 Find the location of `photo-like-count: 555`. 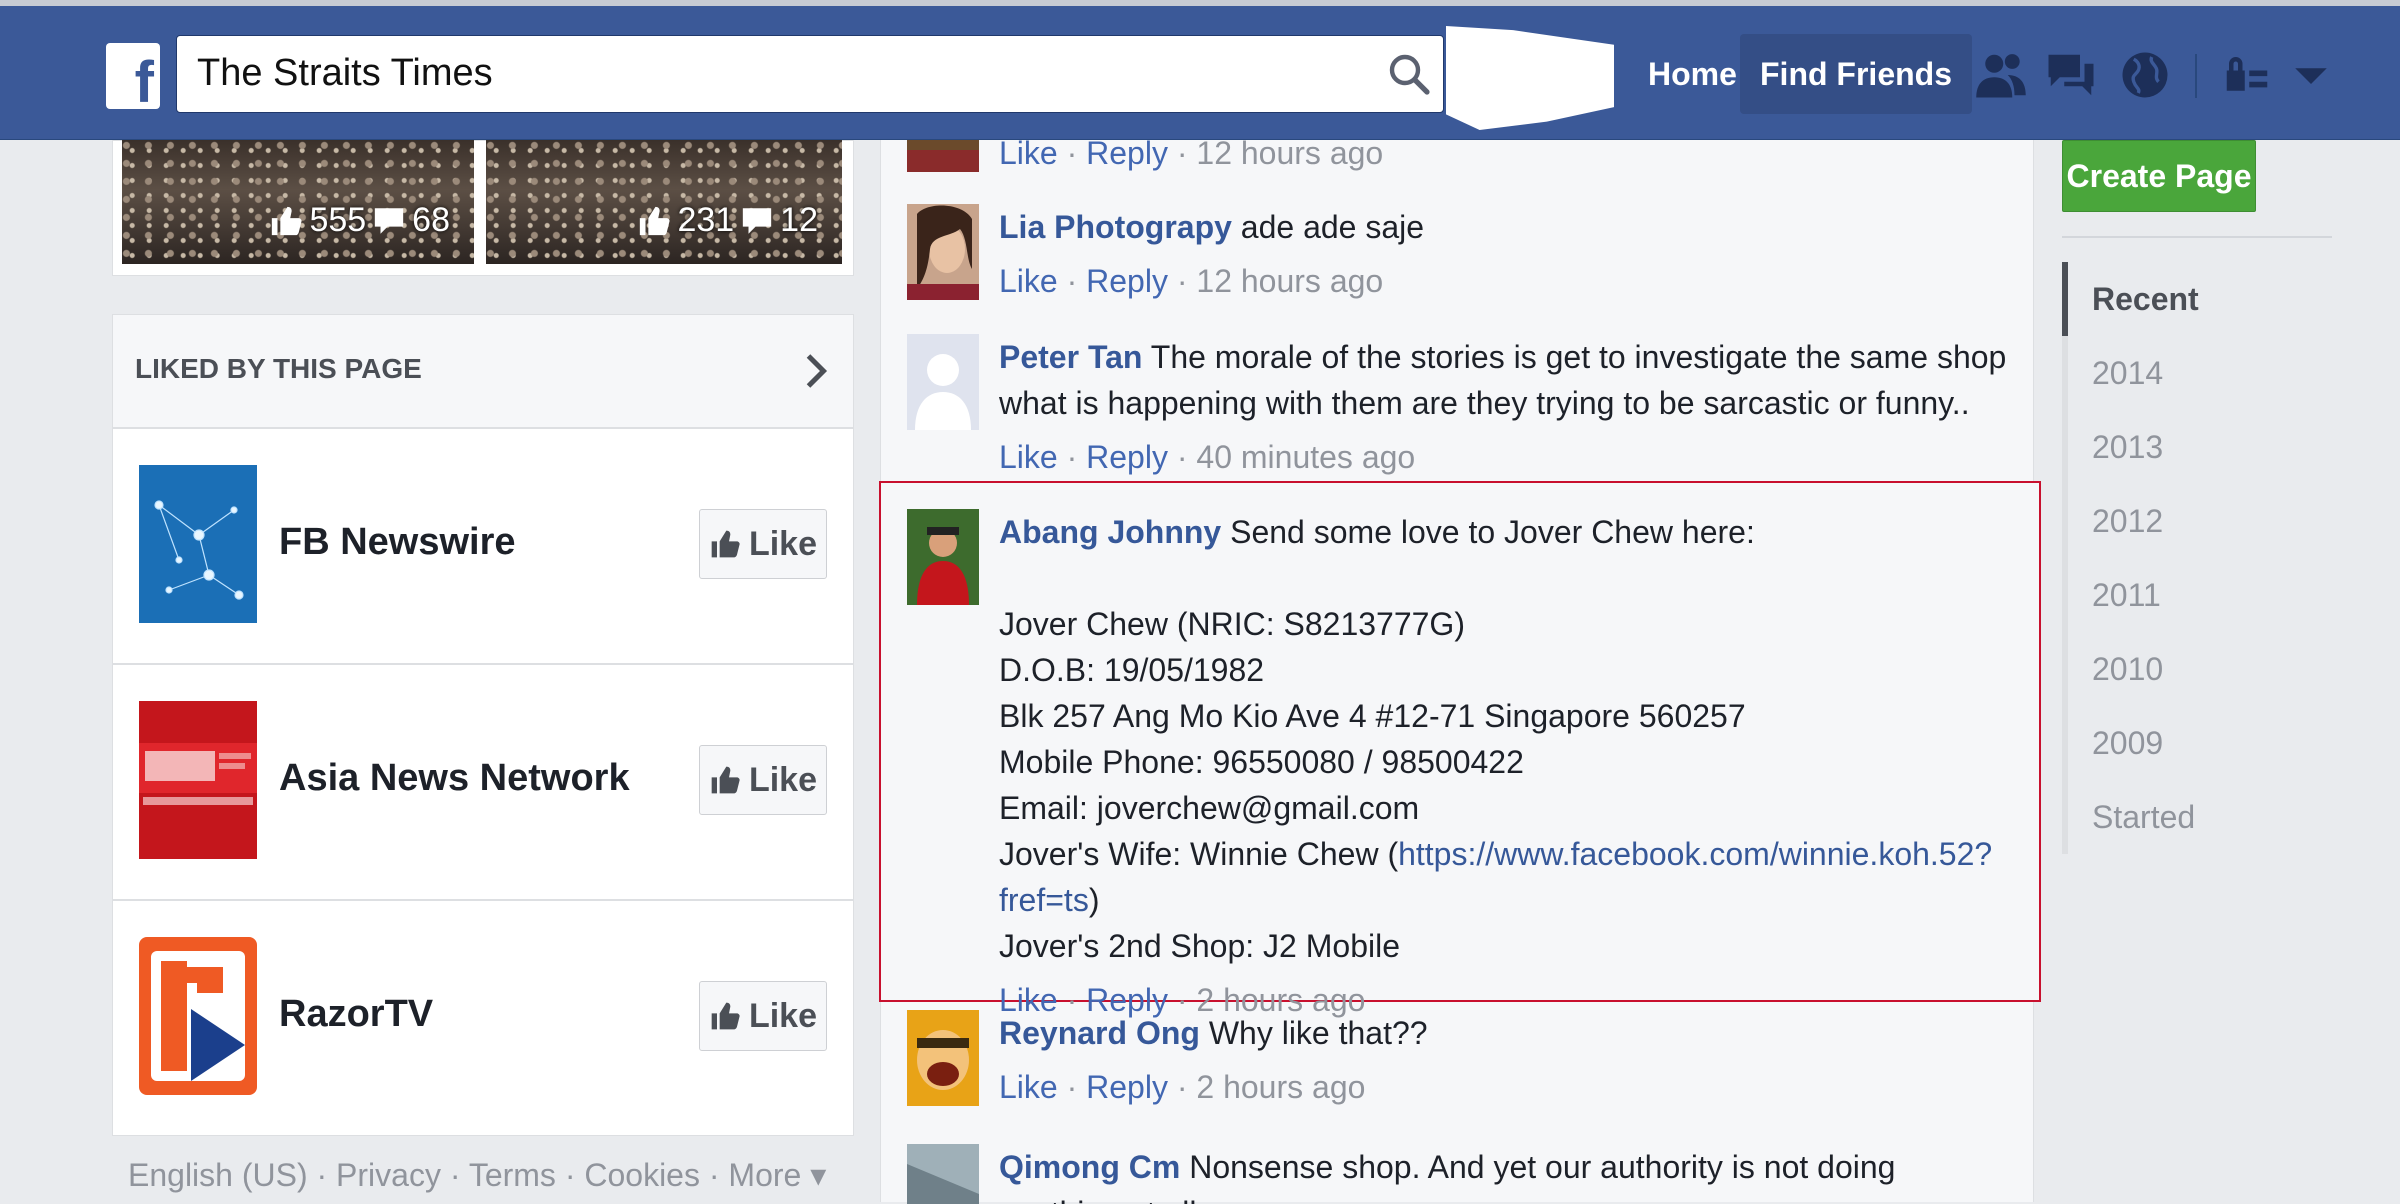

photo-like-count: 555 is located at coordinates (338, 220).